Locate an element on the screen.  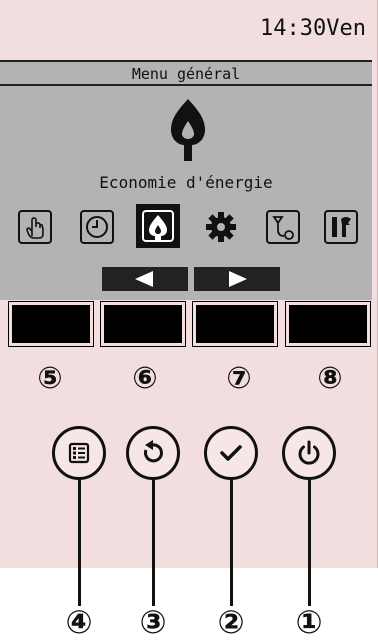
maintenance-filter-icon is located at coordinates (283, 227).